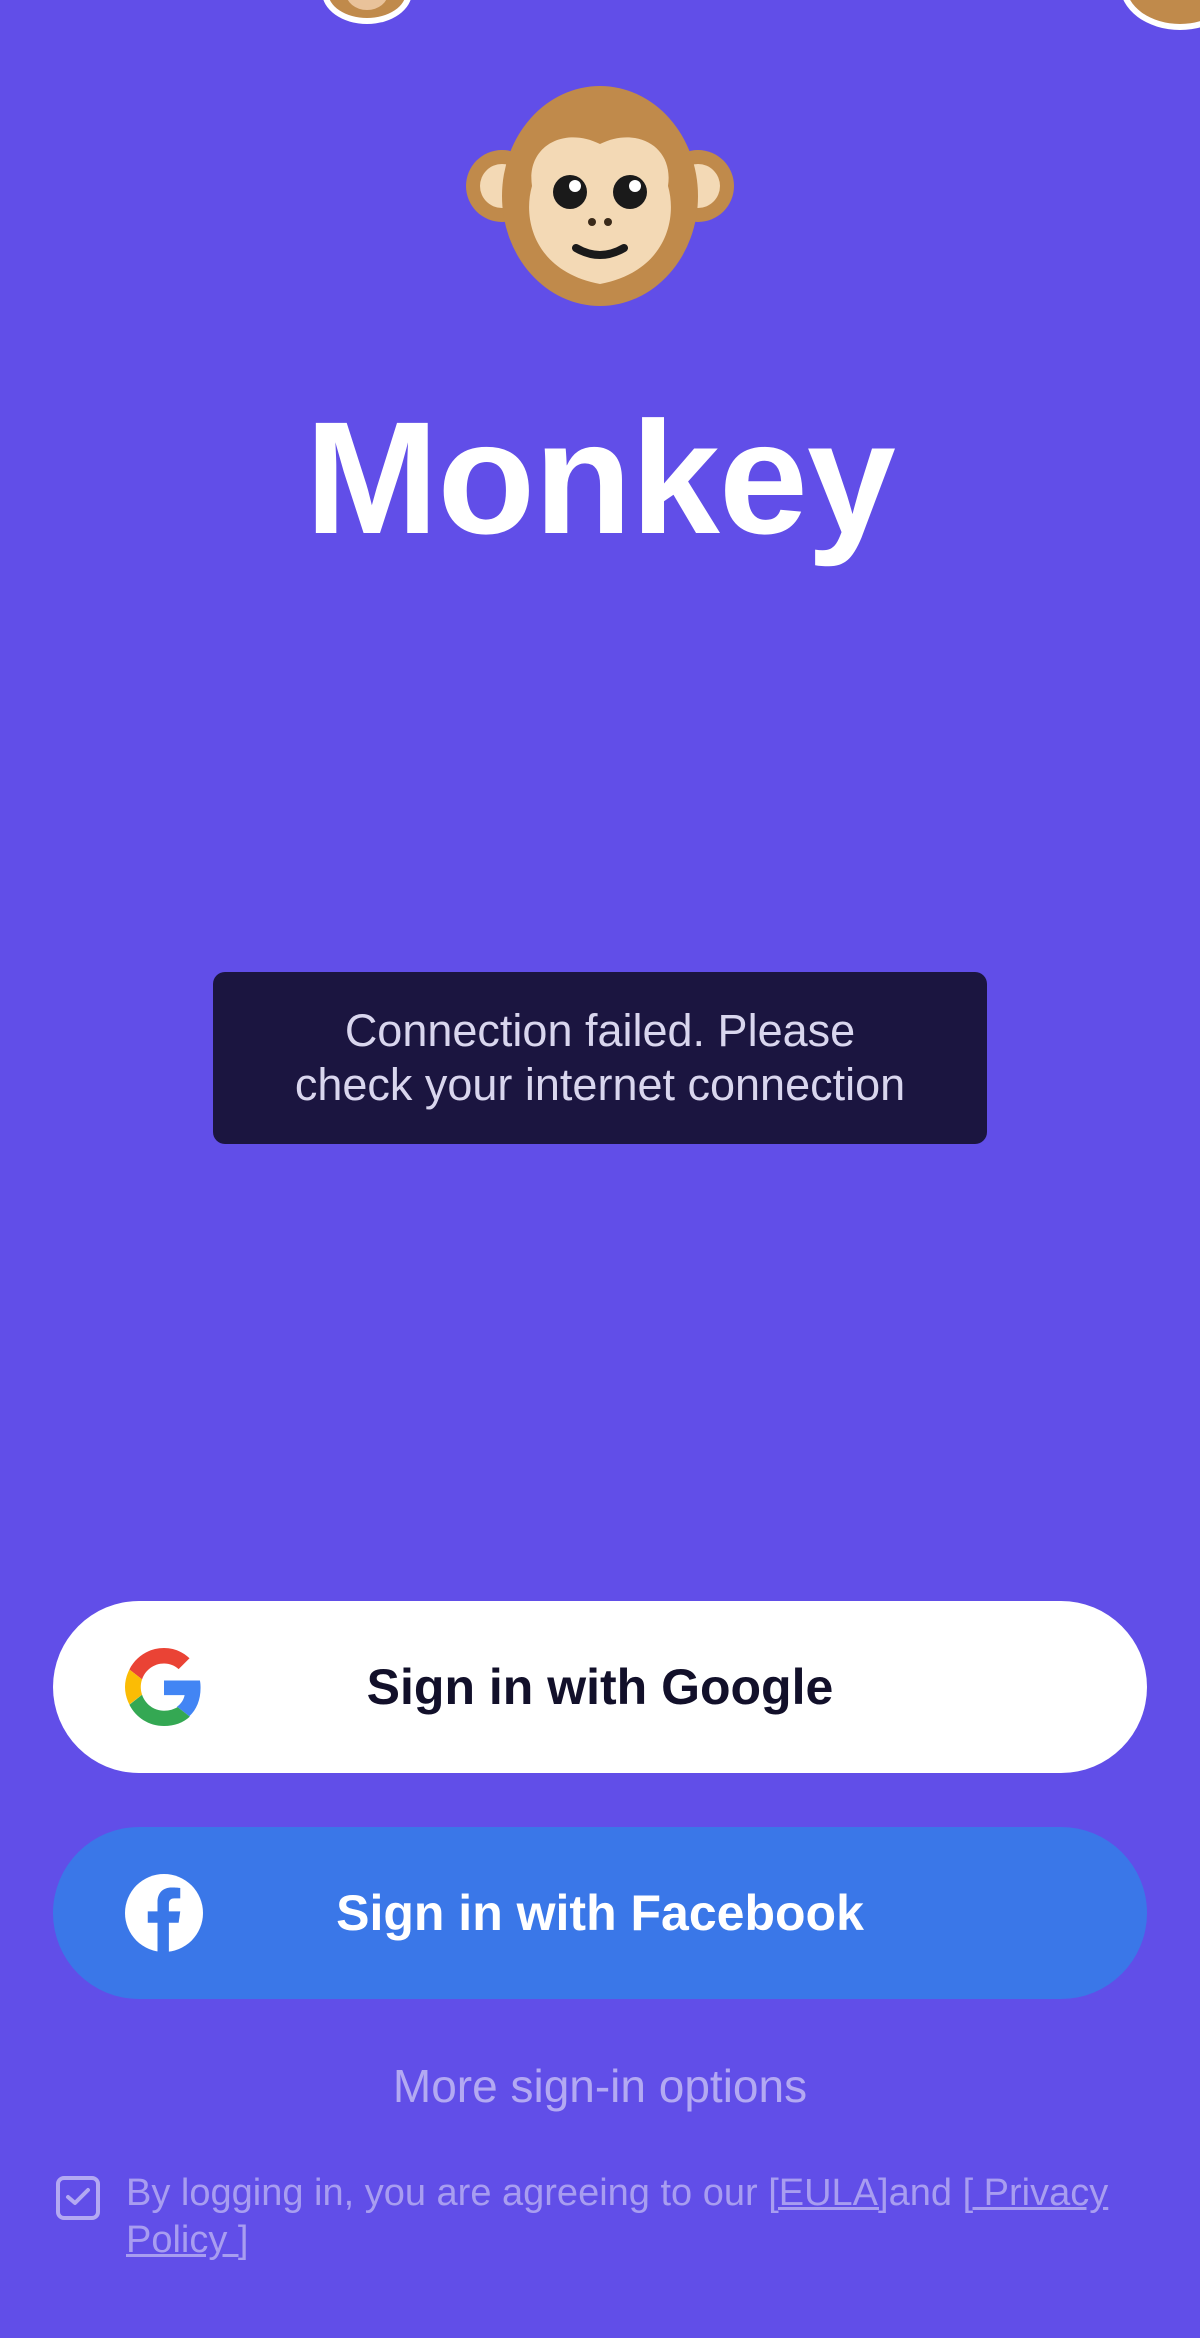 Image resolution: width=1200 pixels, height=2338 pixels. What do you see at coordinates (164, 1913) in the screenshot?
I see `facebook-logo-icon` at bounding box center [164, 1913].